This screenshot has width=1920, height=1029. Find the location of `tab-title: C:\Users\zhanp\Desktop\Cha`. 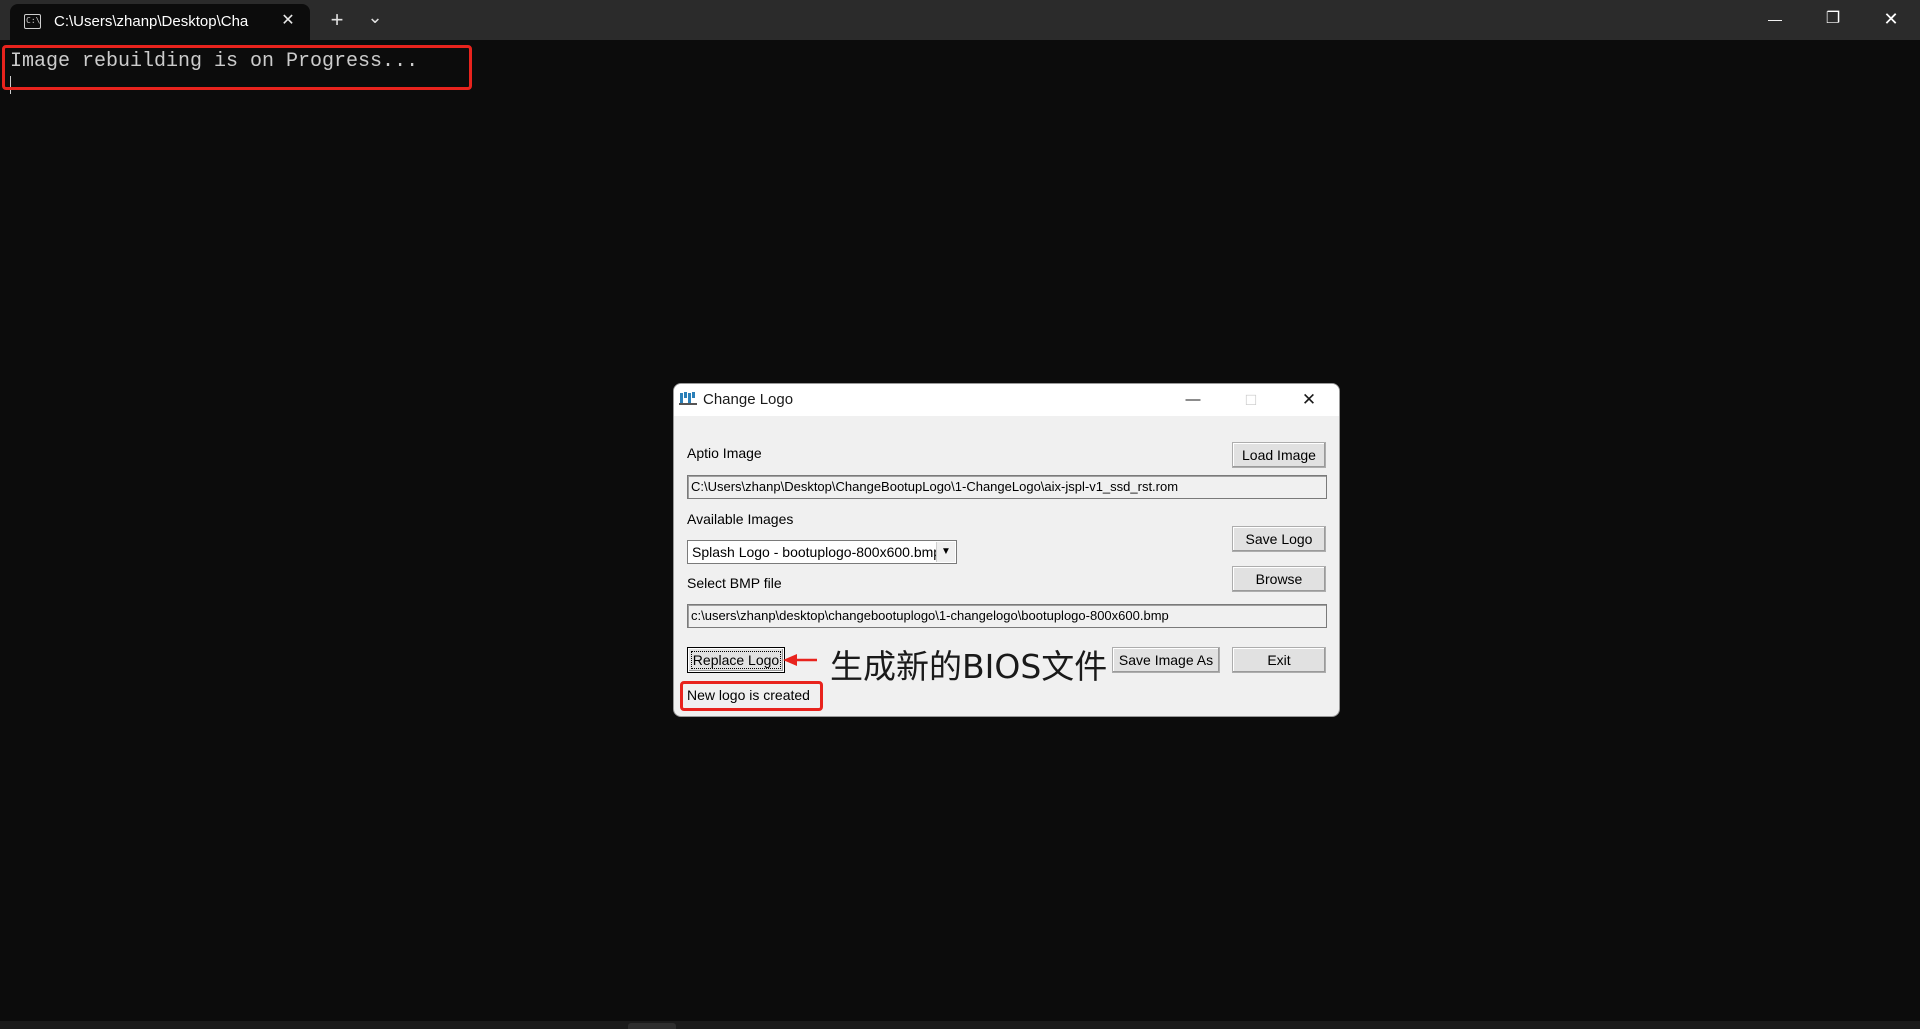

tab-title: C:\Users\zhanp\Desktop\Cha is located at coordinates (151, 21).